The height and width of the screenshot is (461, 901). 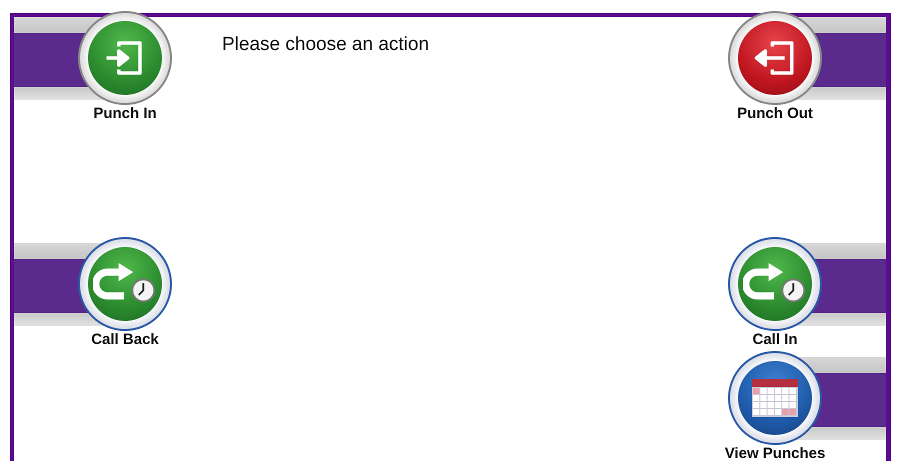 What do you see at coordinates (775, 398) in the screenshot?
I see `calendar-icon` at bounding box center [775, 398].